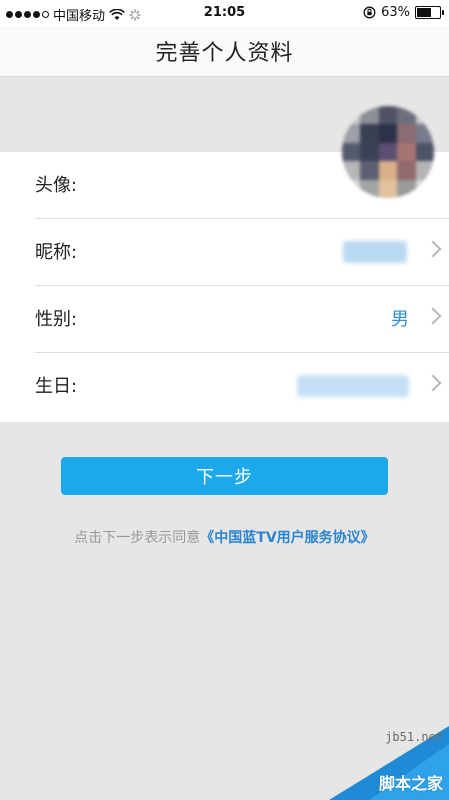 Image resolution: width=449 pixels, height=800 pixels. What do you see at coordinates (56, 185) in the screenshot?
I see `avatar-label: 头像:` at bounding box center [56, 185].